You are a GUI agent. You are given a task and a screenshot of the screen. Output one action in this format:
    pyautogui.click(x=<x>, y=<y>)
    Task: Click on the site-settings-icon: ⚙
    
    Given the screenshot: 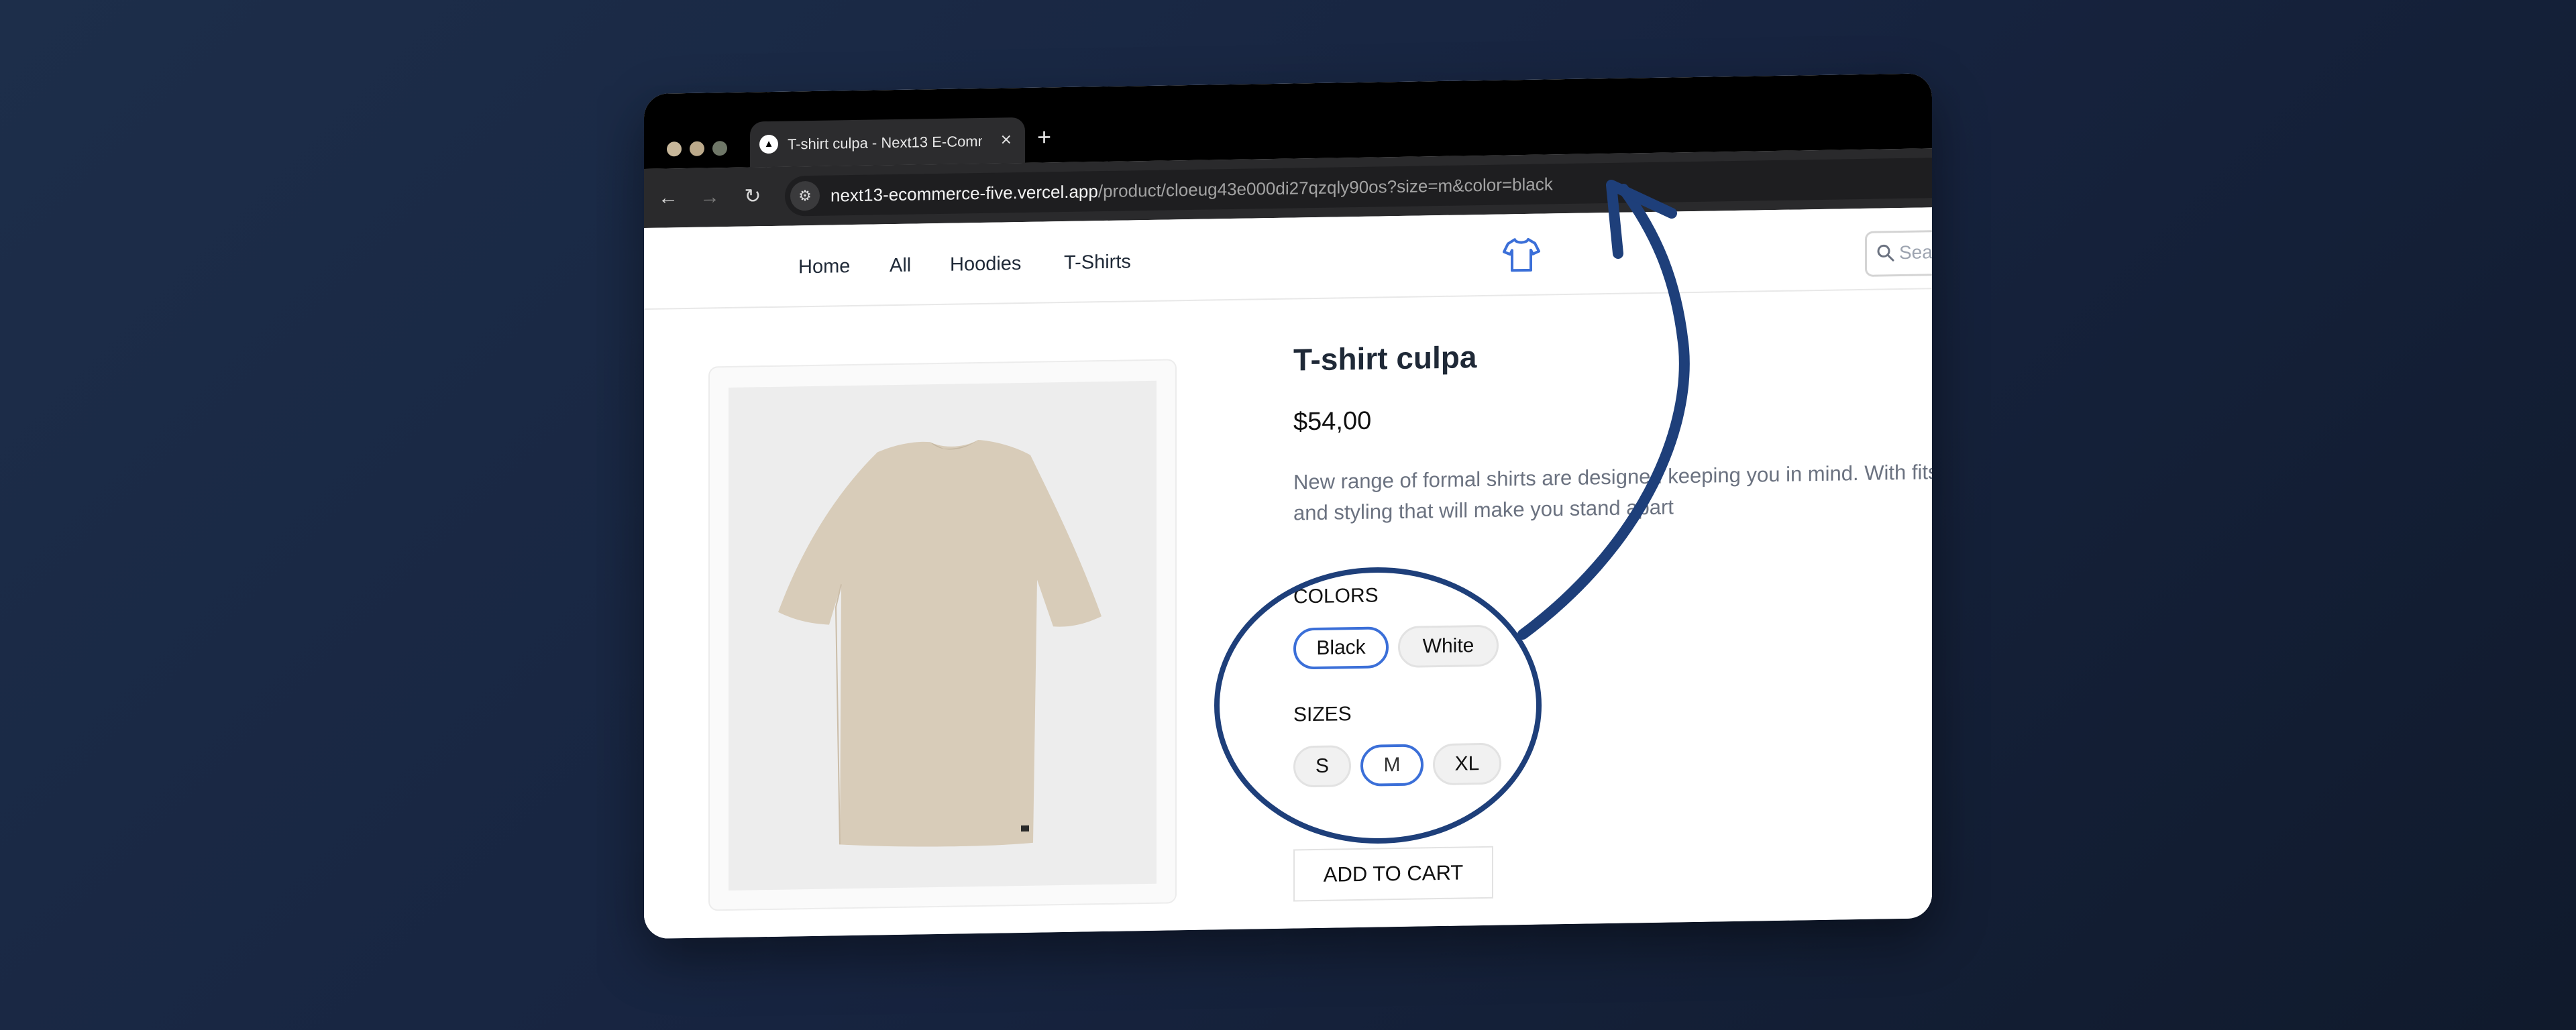 What is the action you would take?
    pyautogui.click(x=805, y=195)
    